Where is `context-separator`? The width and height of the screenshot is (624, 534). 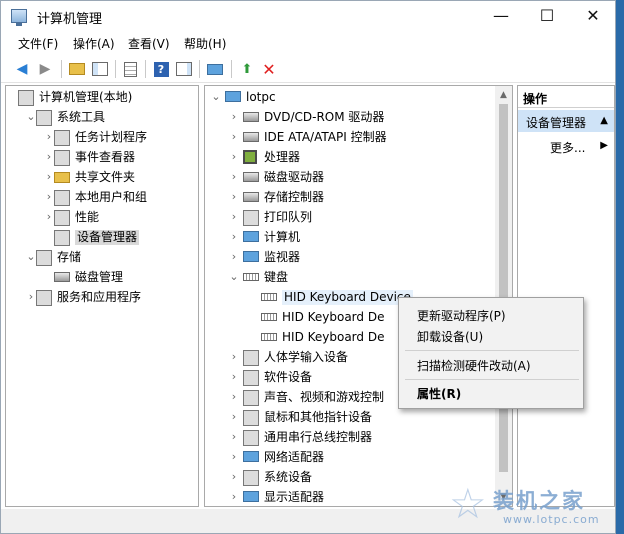 context-separator is located at coordinates (492, 379).